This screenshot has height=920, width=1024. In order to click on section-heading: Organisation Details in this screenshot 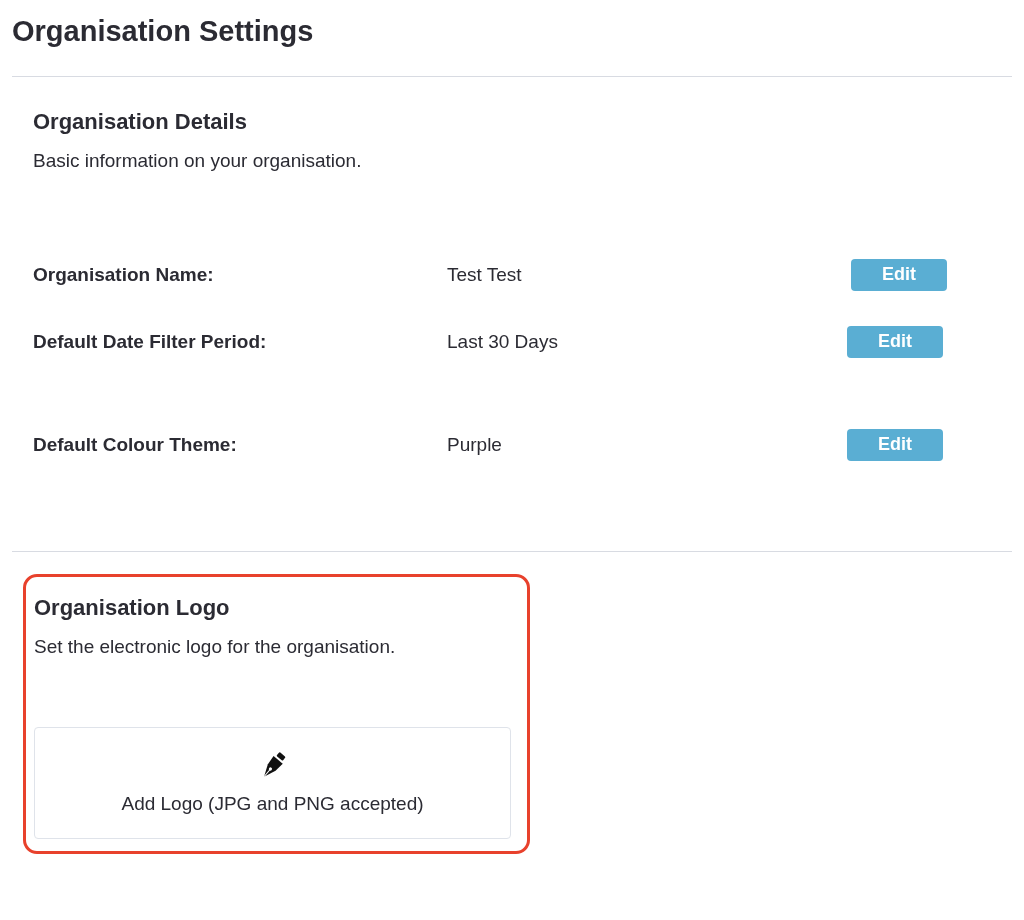, I will do `click(140, 122)`.